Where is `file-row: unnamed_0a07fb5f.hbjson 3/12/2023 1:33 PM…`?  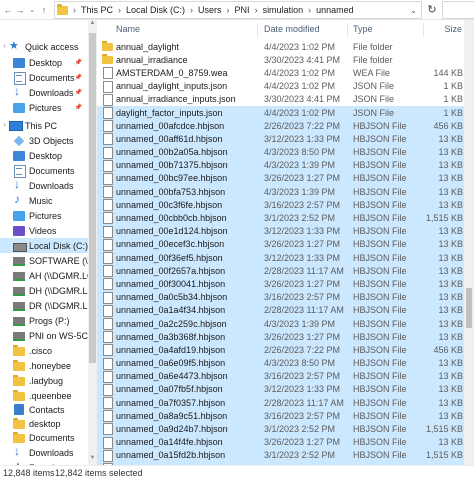
file-row: unnamed_0a07fb5f.hbjson 3/12/2023 1:33 PM… is located at coordinates (280, 389).